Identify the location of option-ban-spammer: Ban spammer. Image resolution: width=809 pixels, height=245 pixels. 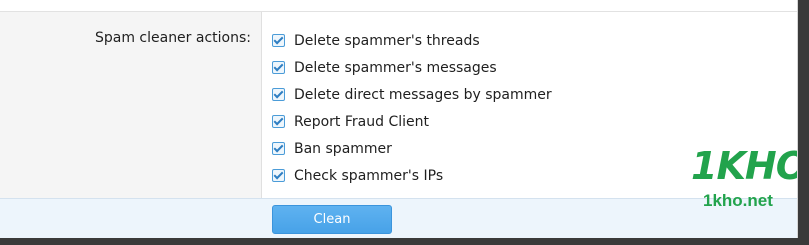
(412, 148).